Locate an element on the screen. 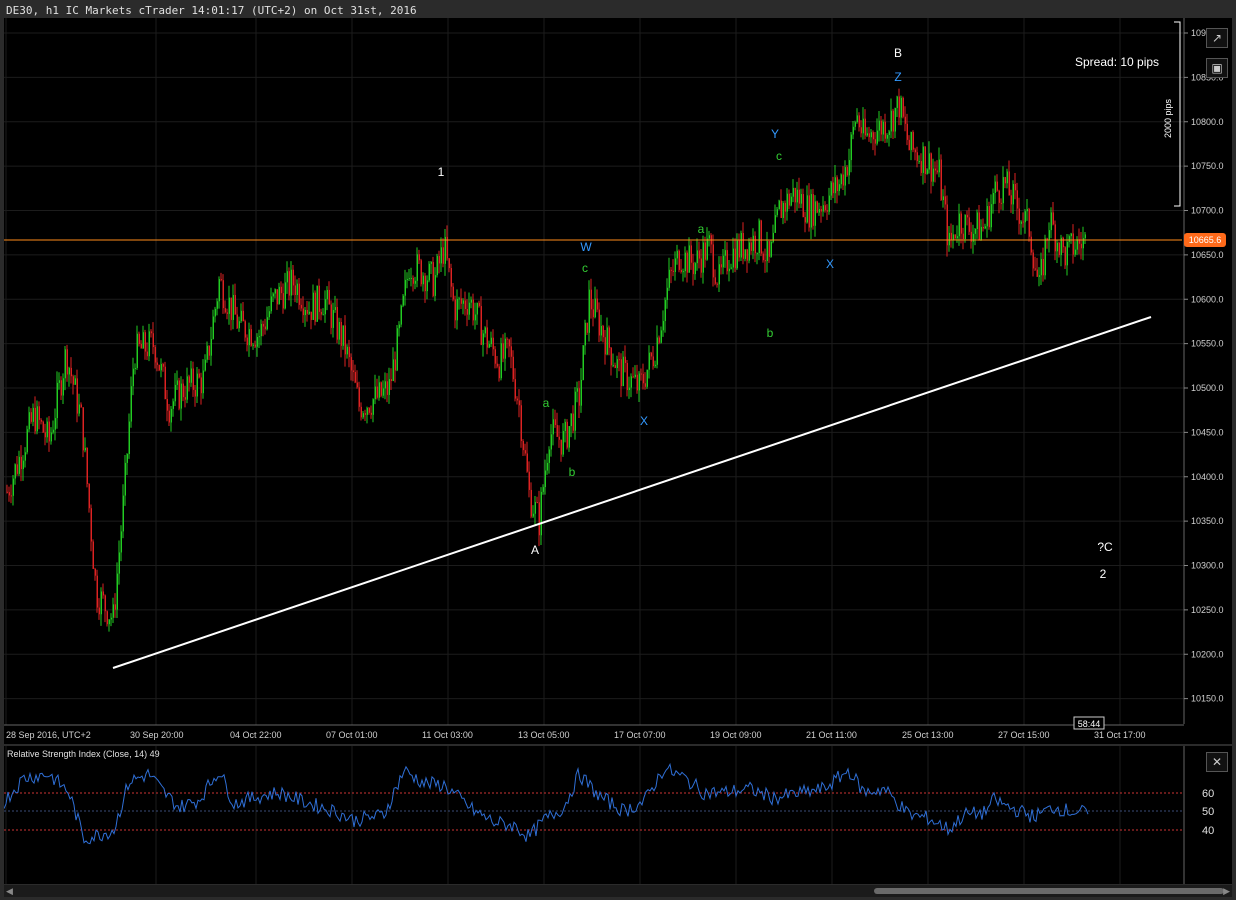 This screenshot has width=1236, height=900. scroll-left-icon: ◀ is located at coordinates (9, 891).